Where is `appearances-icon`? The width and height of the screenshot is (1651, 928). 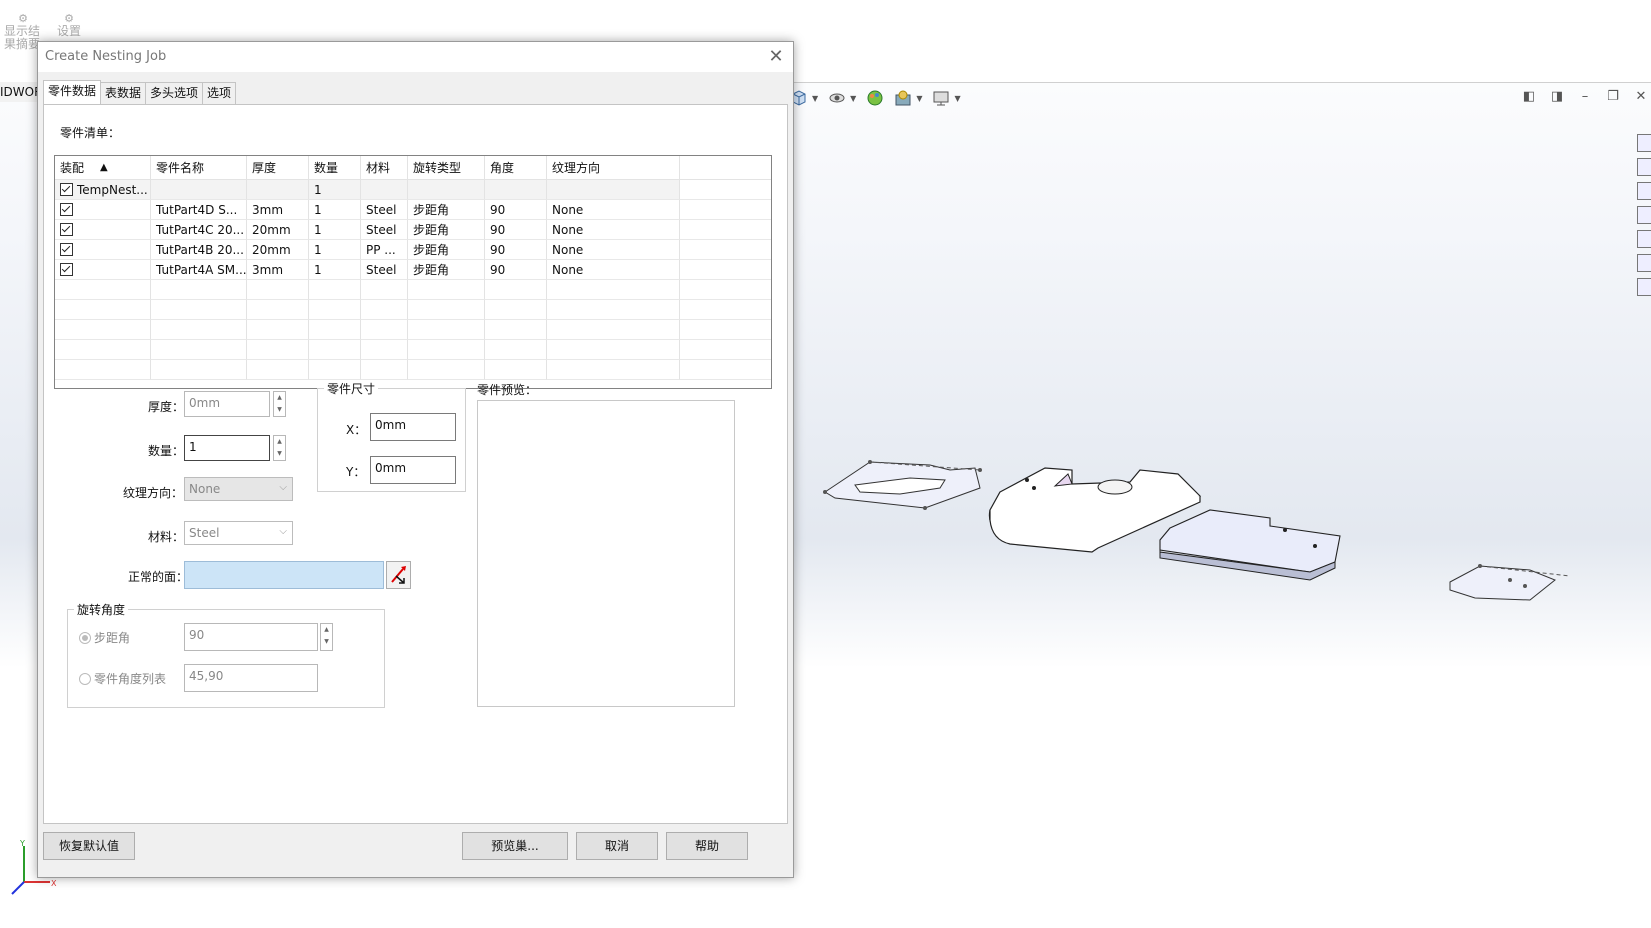
appearances-icon is located at coordinates (1644, 239).